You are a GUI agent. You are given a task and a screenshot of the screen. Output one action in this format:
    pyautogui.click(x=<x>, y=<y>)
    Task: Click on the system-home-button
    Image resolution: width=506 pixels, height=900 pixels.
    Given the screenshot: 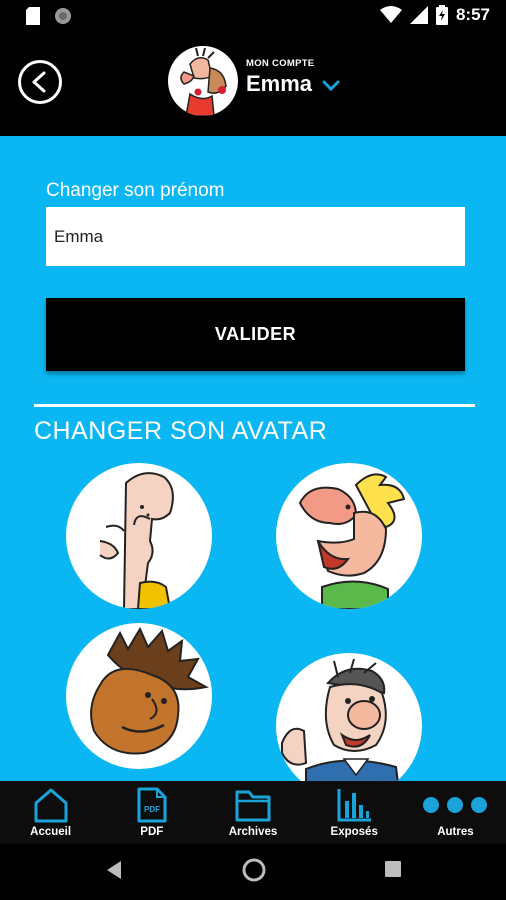 What is the action you would take?
    pyautogui.click(x=254, y=872)
    